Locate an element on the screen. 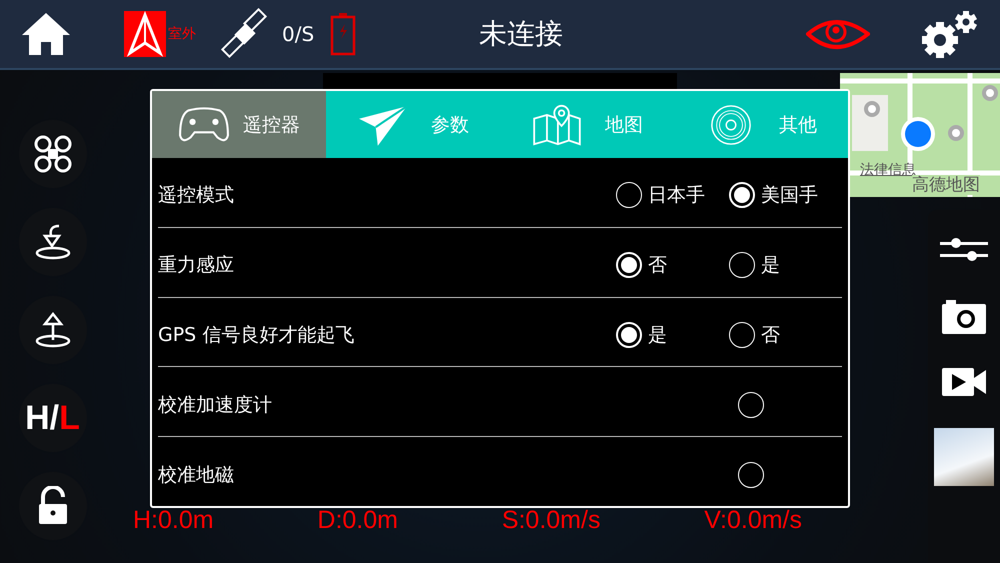  location-mode-label: 室外 is located at coordinates (182, 34).